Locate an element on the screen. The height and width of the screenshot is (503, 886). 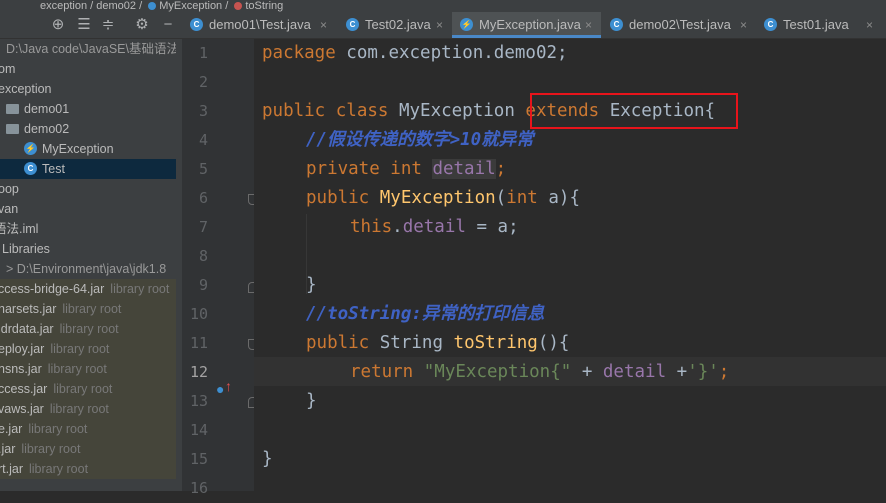
semicolon: ; is located at coordinates (501, 169).